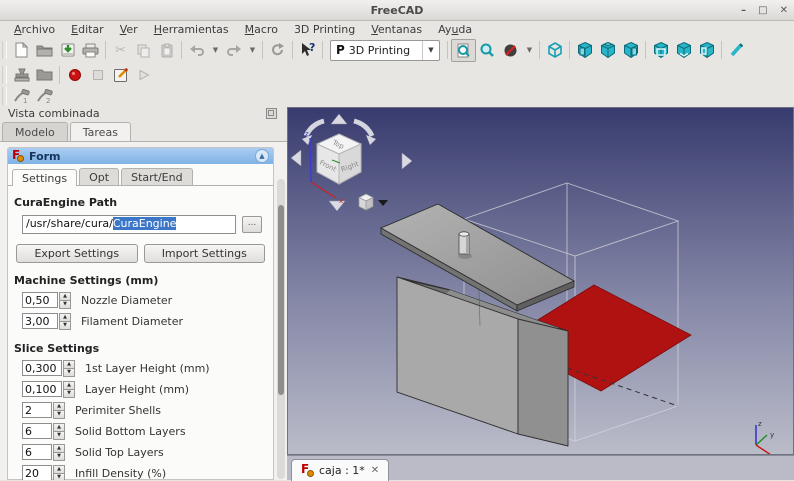 Image resolution: width=794 pixels, height=481 pixels. What do you see at coordinates (630, 50) in the screenshot?
I see `right-view-icon` at bounding box center [630, 50].